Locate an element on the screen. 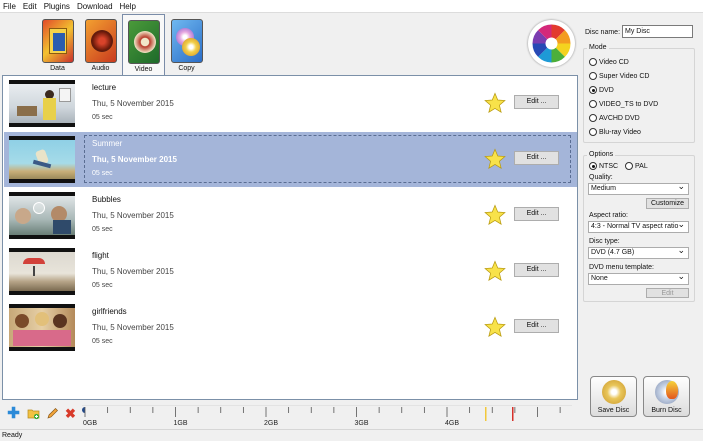  disc-type-select: DVD (4.7 GB) is located at coordinates (638, 252).